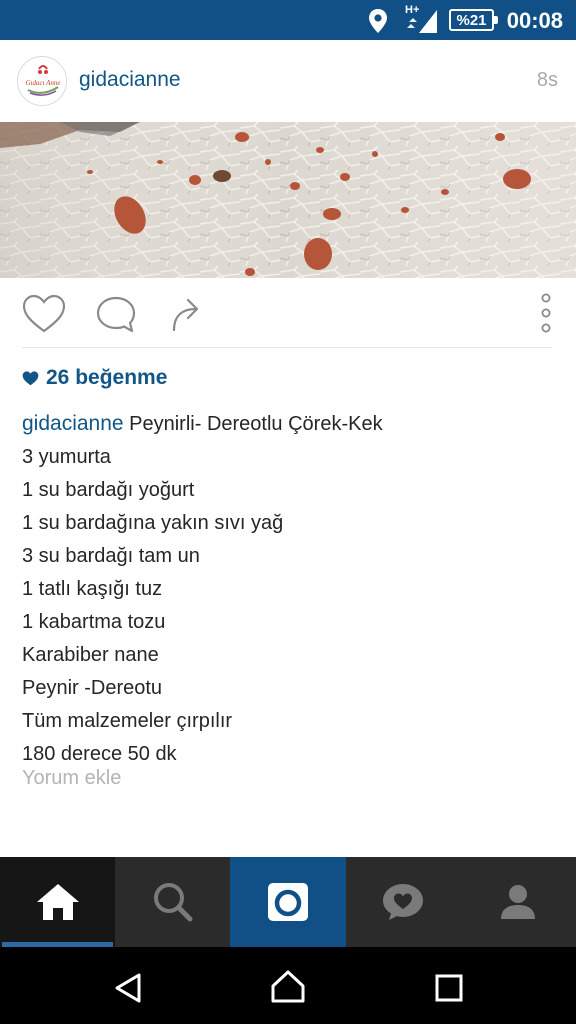 This screenshot has width=576, height=1024. I want to click on comment-icon, so click(116, 315).